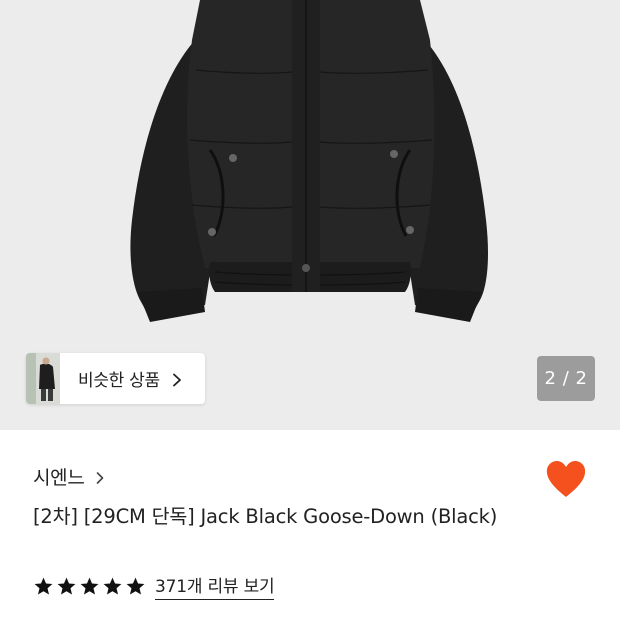 This screenshot has width=620, height=620. What do you see at coordinates (59, 478) in the screenshot?
I see `brand-name: 시엔느` at bounding box center [59, 478].